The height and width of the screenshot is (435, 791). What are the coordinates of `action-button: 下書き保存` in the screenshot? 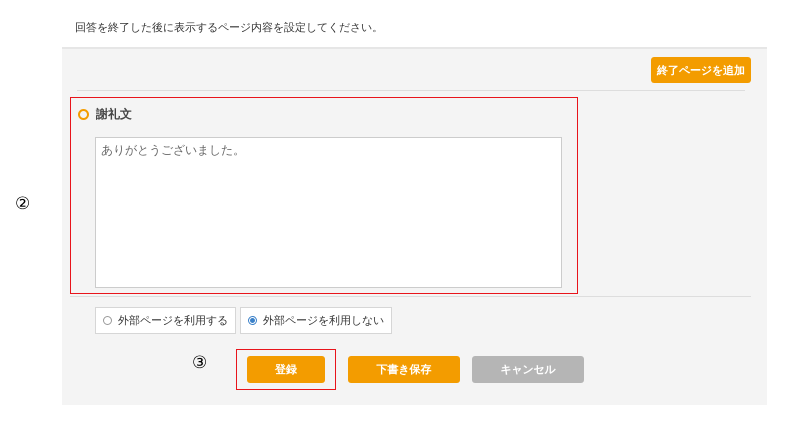 It's located at (404, 369).